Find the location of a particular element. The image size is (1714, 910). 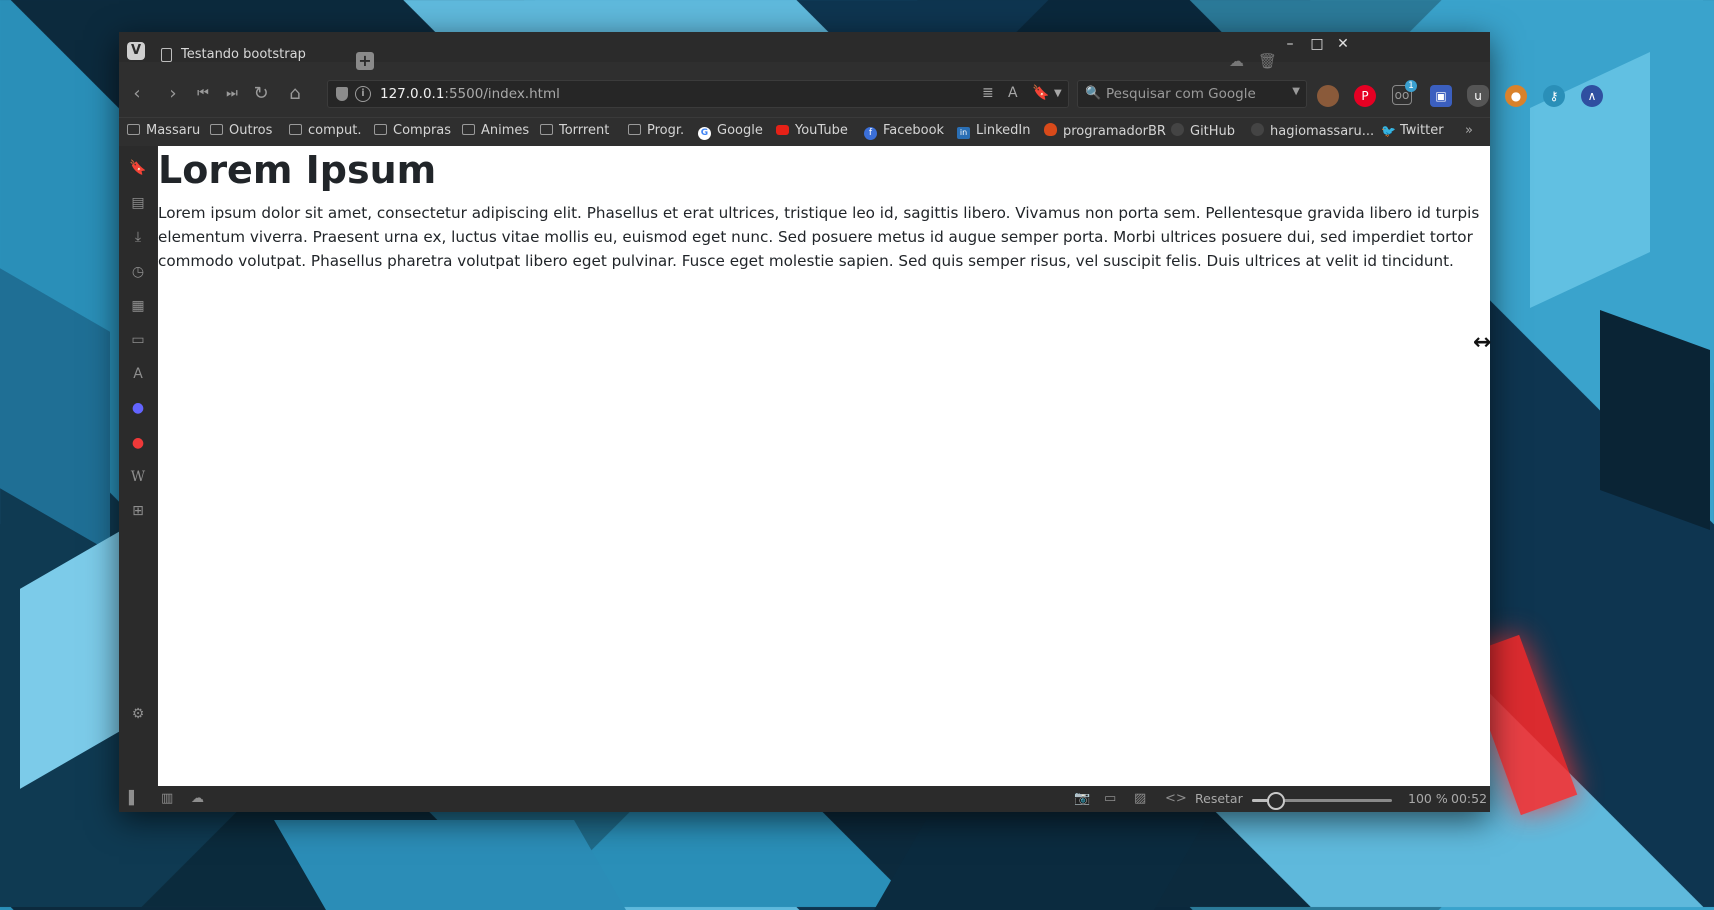

url-text: 127.0.0.1:5500/index.html is located at coordinates (470, 94).